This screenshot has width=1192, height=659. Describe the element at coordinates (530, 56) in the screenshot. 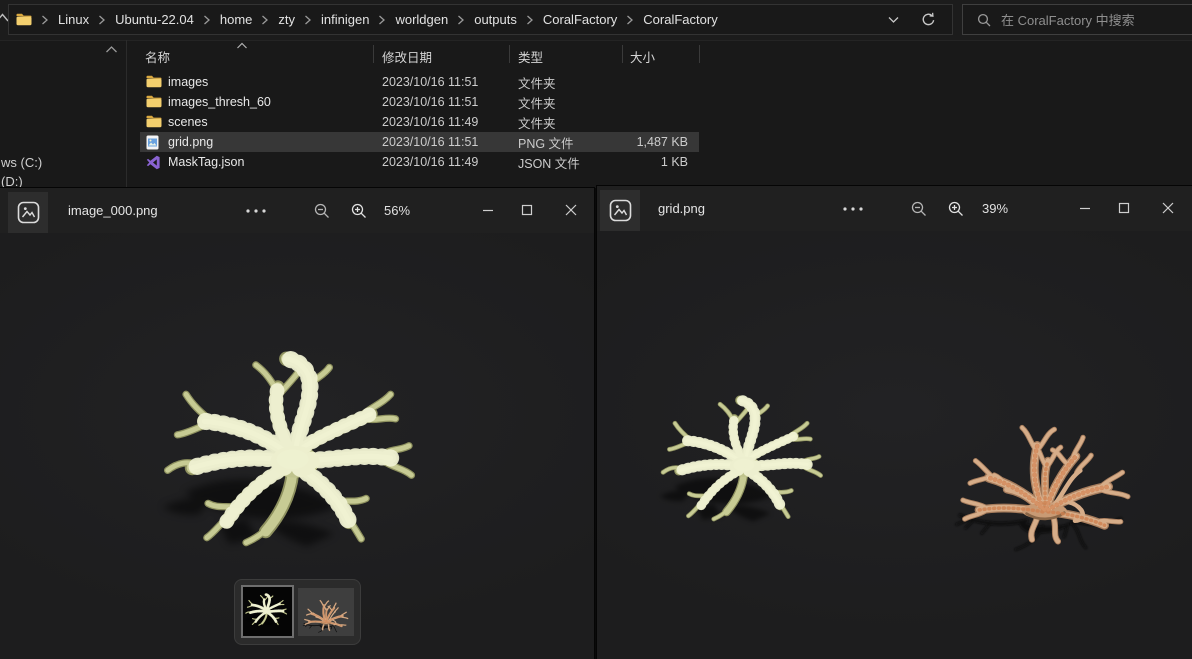

I see `column-header-type: 类型` at that location.